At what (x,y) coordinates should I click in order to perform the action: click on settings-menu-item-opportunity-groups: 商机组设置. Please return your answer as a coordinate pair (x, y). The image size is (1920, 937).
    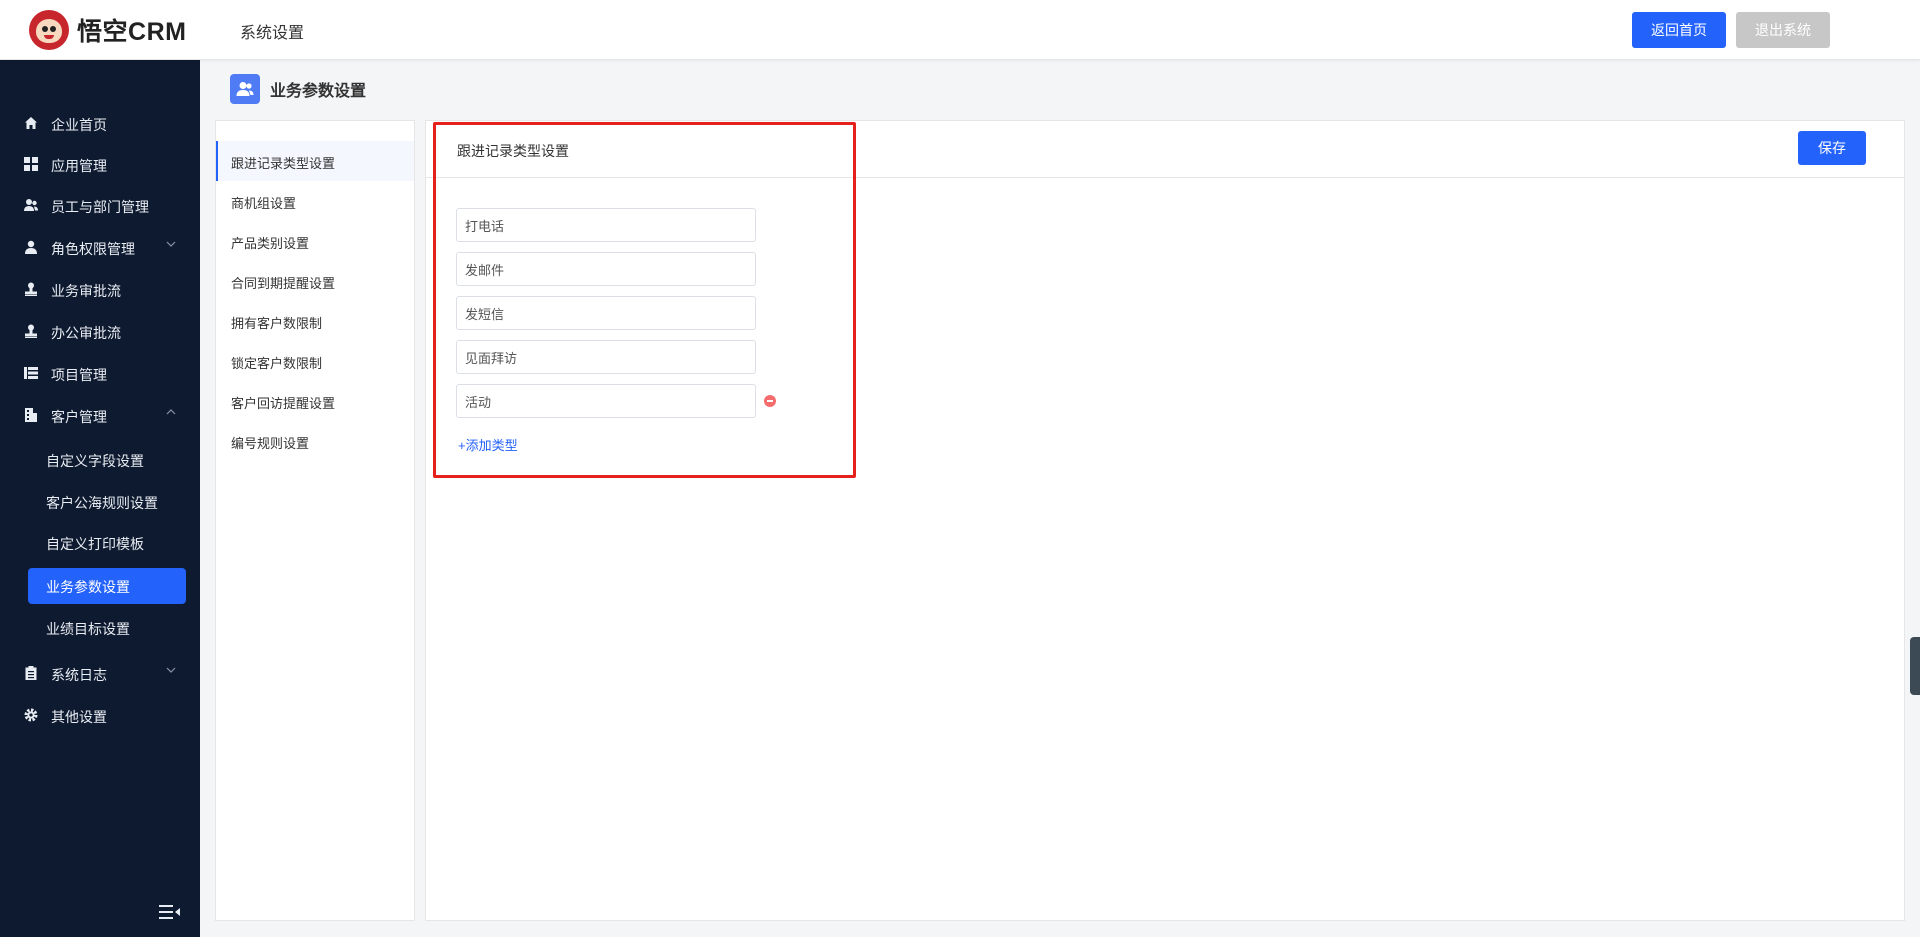
    Looking at the image, I should click on (315, 201).